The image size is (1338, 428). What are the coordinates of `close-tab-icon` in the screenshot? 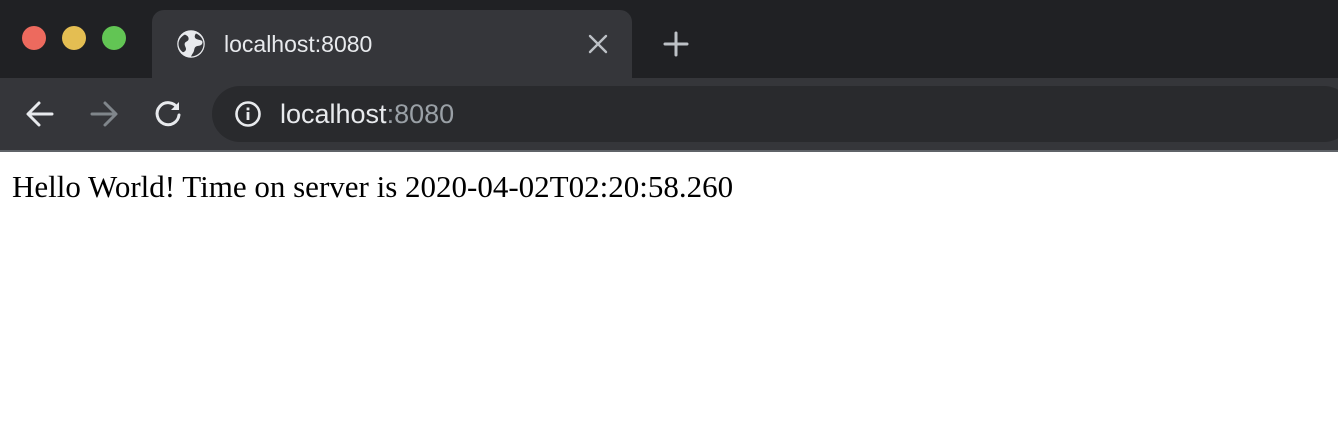 It's located at (598, 44).